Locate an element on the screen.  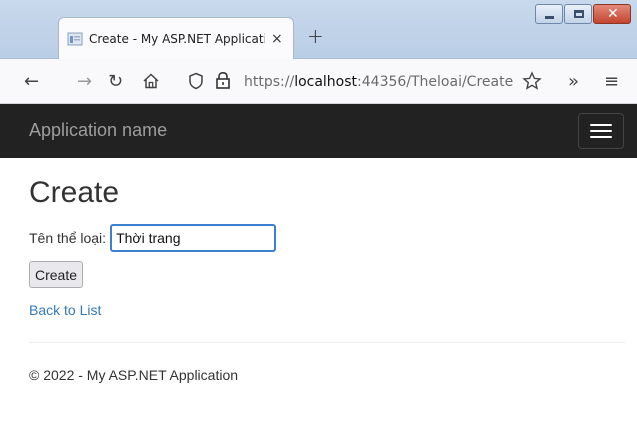
home-icon is located at coordinates (151, 81).